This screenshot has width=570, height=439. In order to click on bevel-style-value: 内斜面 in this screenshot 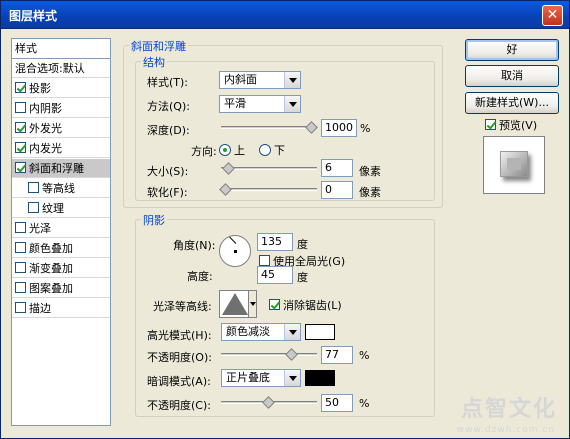, I will do `click(240, 79)`.